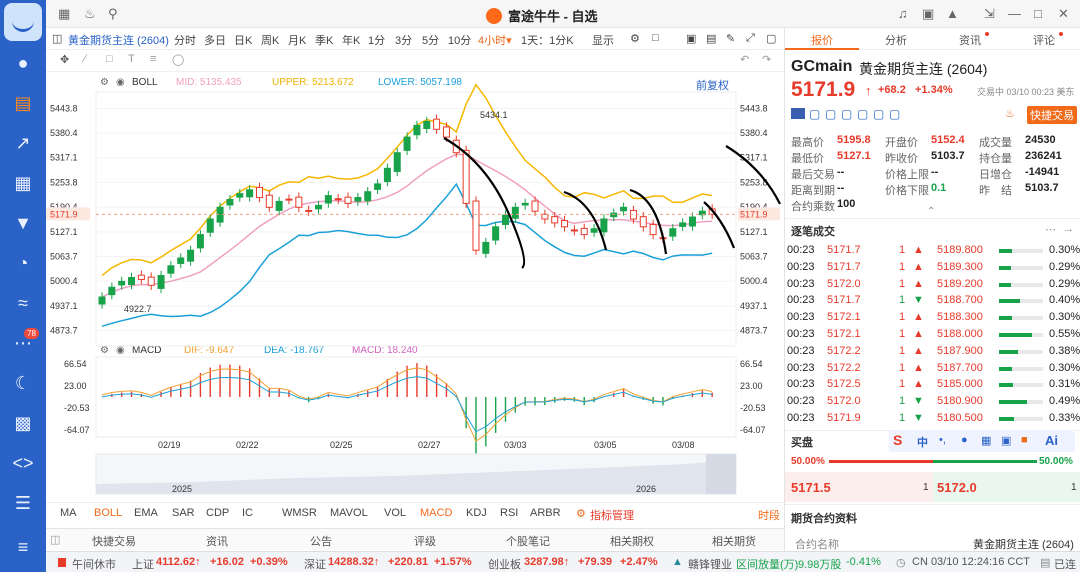 This screenshot has height=572, width=1080. Describe the element at coordinates (1051, 440) in the screenshot. I see `ime-ai-icon: Ai` at that location.